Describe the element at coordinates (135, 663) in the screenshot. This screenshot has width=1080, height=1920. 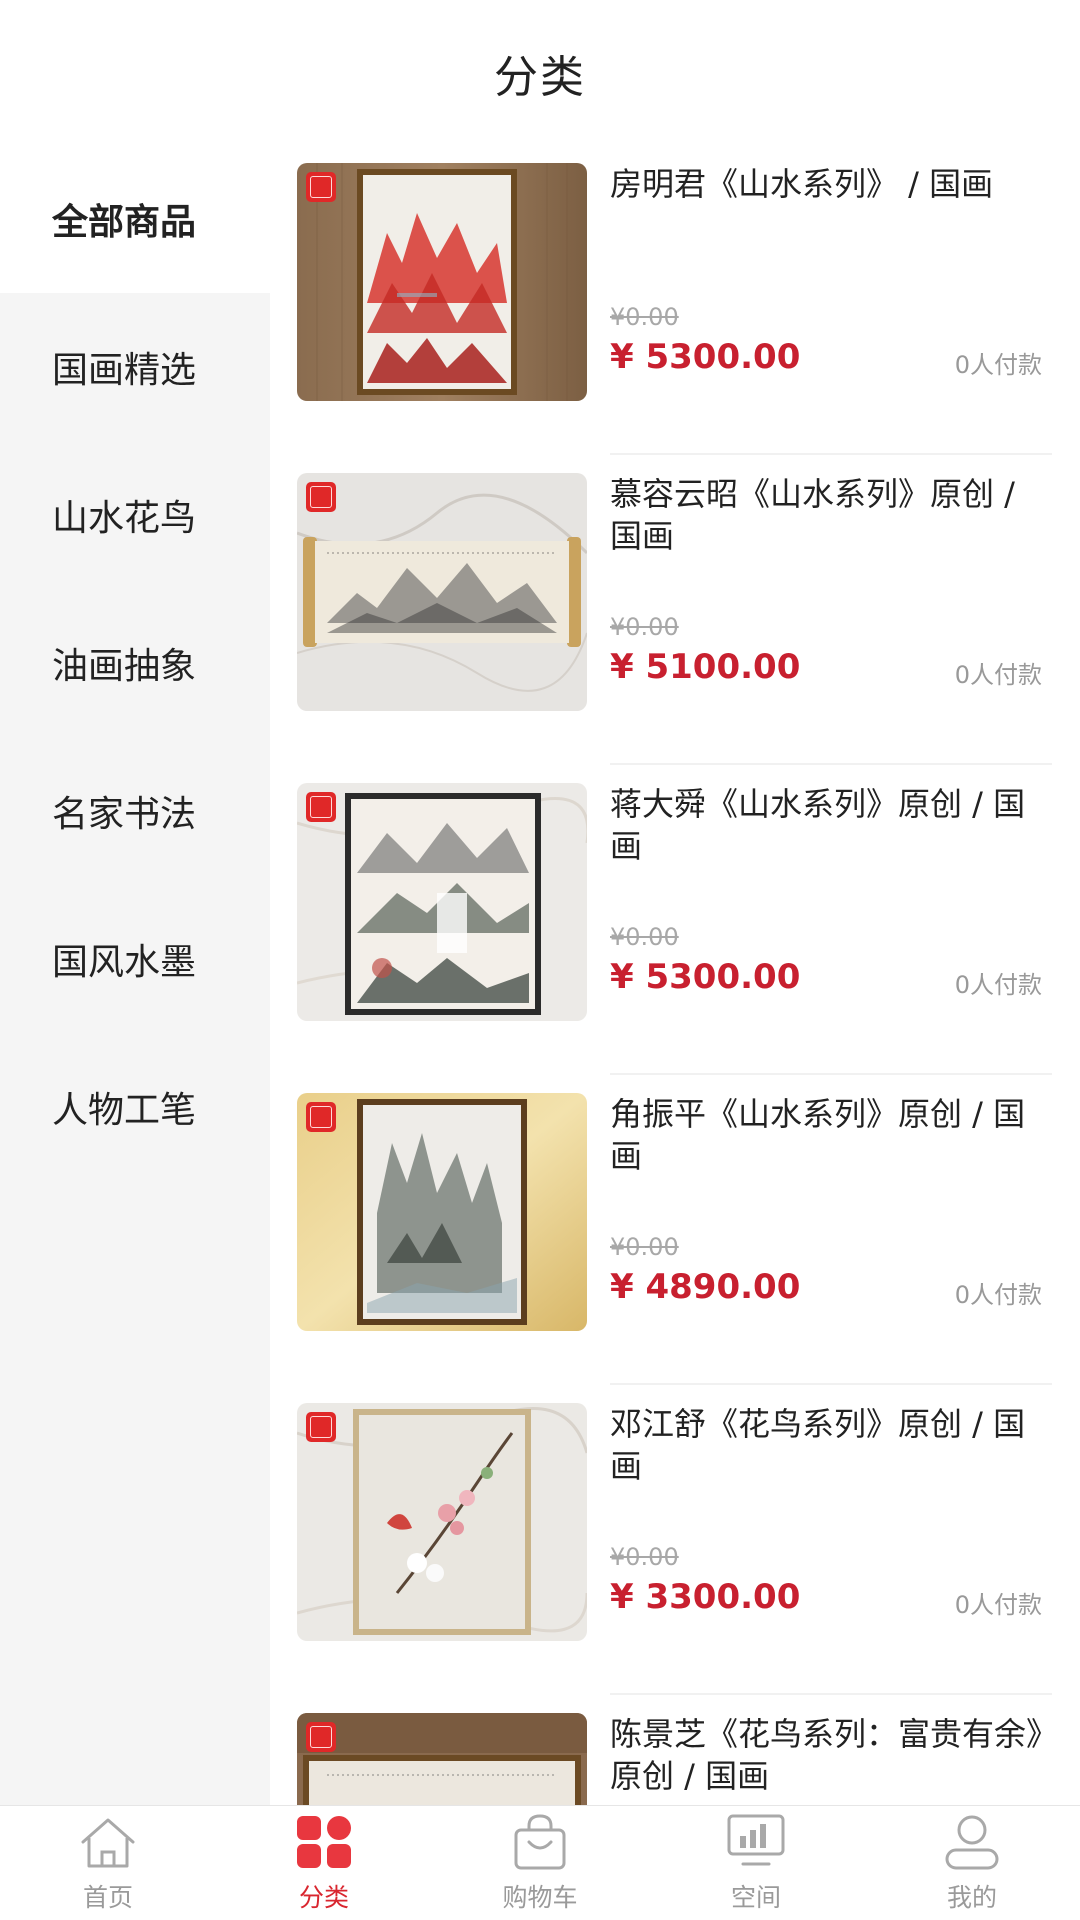
I see `sidebar-item-oil-abstract: 油画抽象` at that location.